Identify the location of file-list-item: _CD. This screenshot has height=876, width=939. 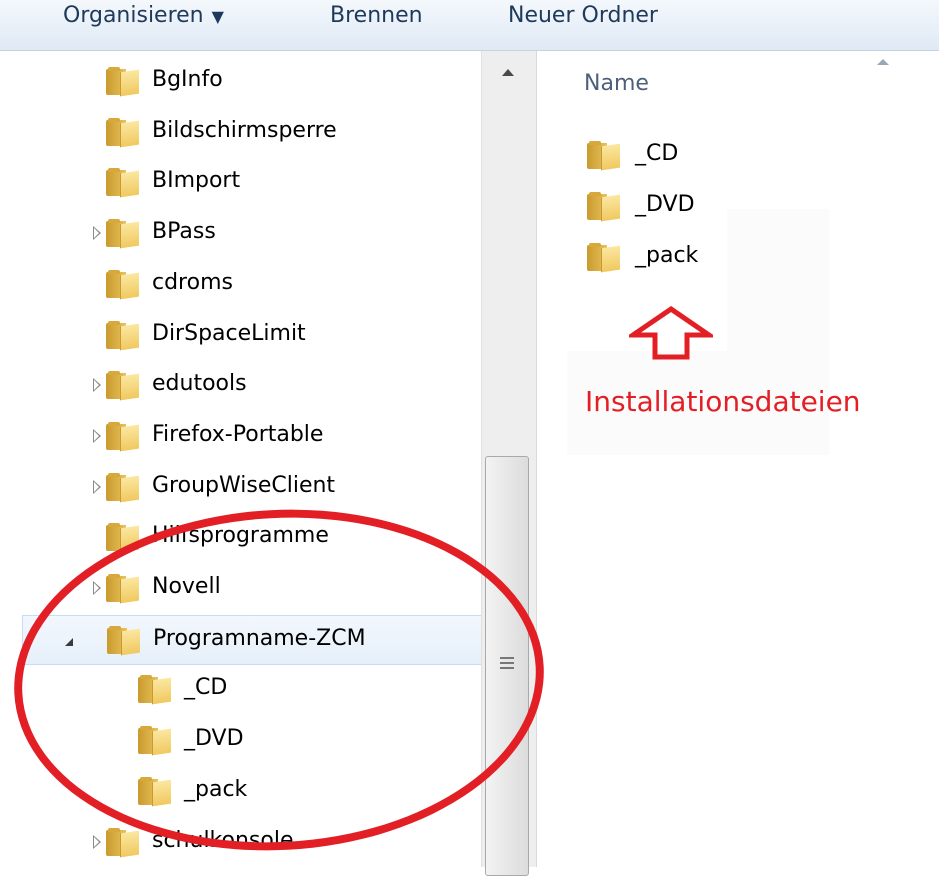
(752, 156).